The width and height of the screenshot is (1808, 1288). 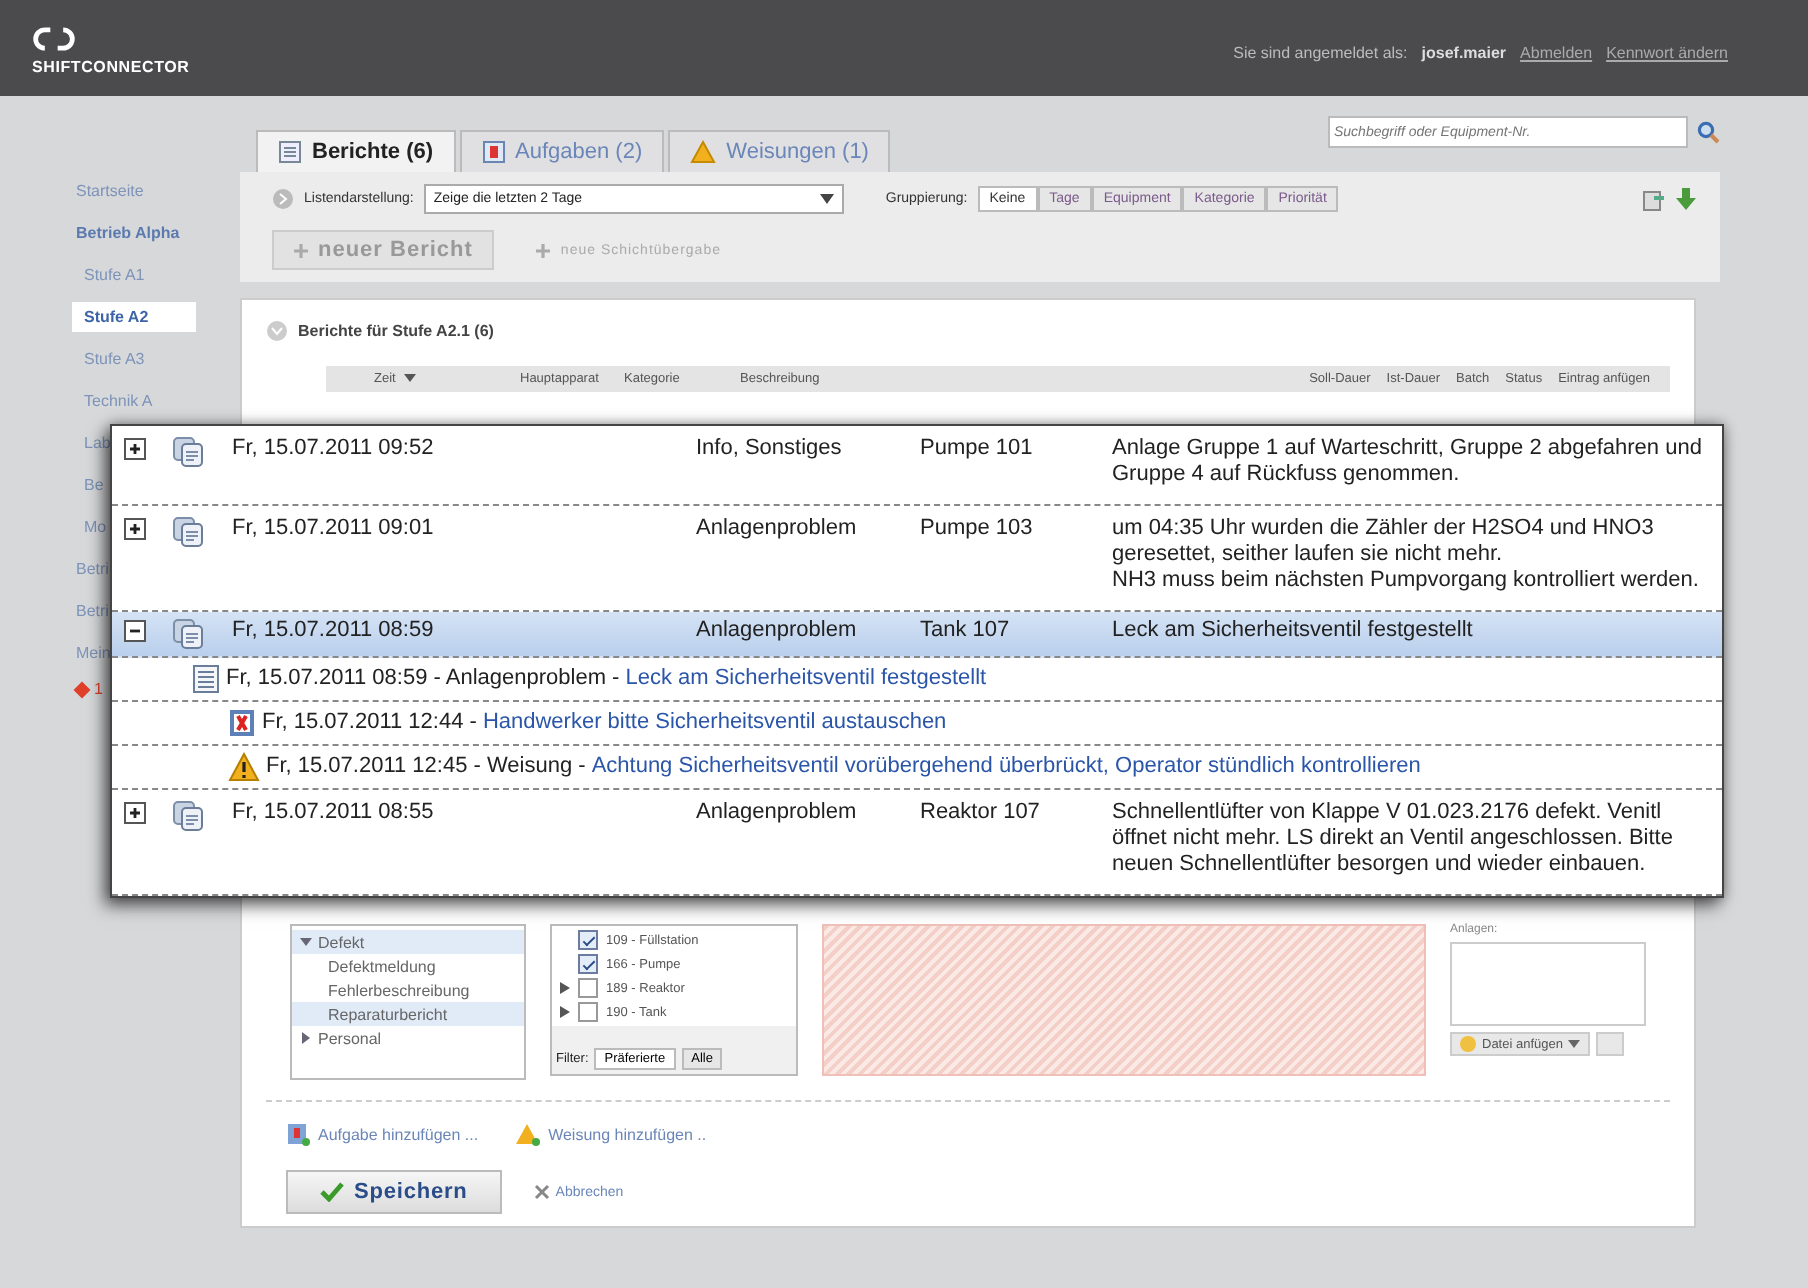 What do you see at coordinates (408, 1014) in the screenshot?
I see `tree-item: Reparaturbericht` at bounding box center [408, 1014].